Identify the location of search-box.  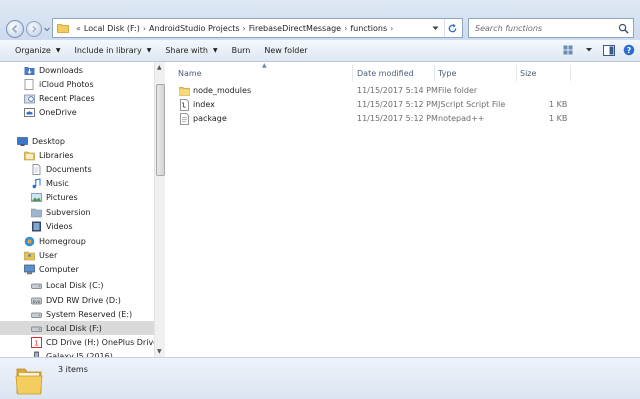
(551, 28).